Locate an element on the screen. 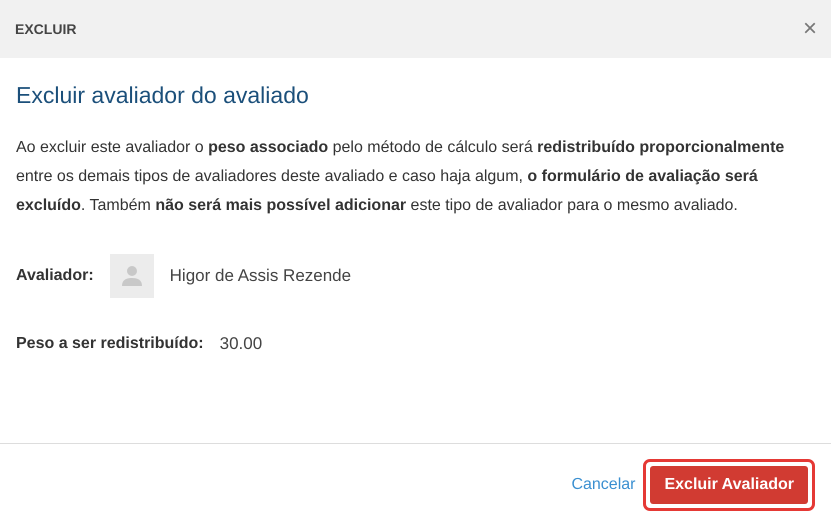 The width and height of the screenshot is (831, 525). field-label: Avaliador: is located at coordinates (55, 276).